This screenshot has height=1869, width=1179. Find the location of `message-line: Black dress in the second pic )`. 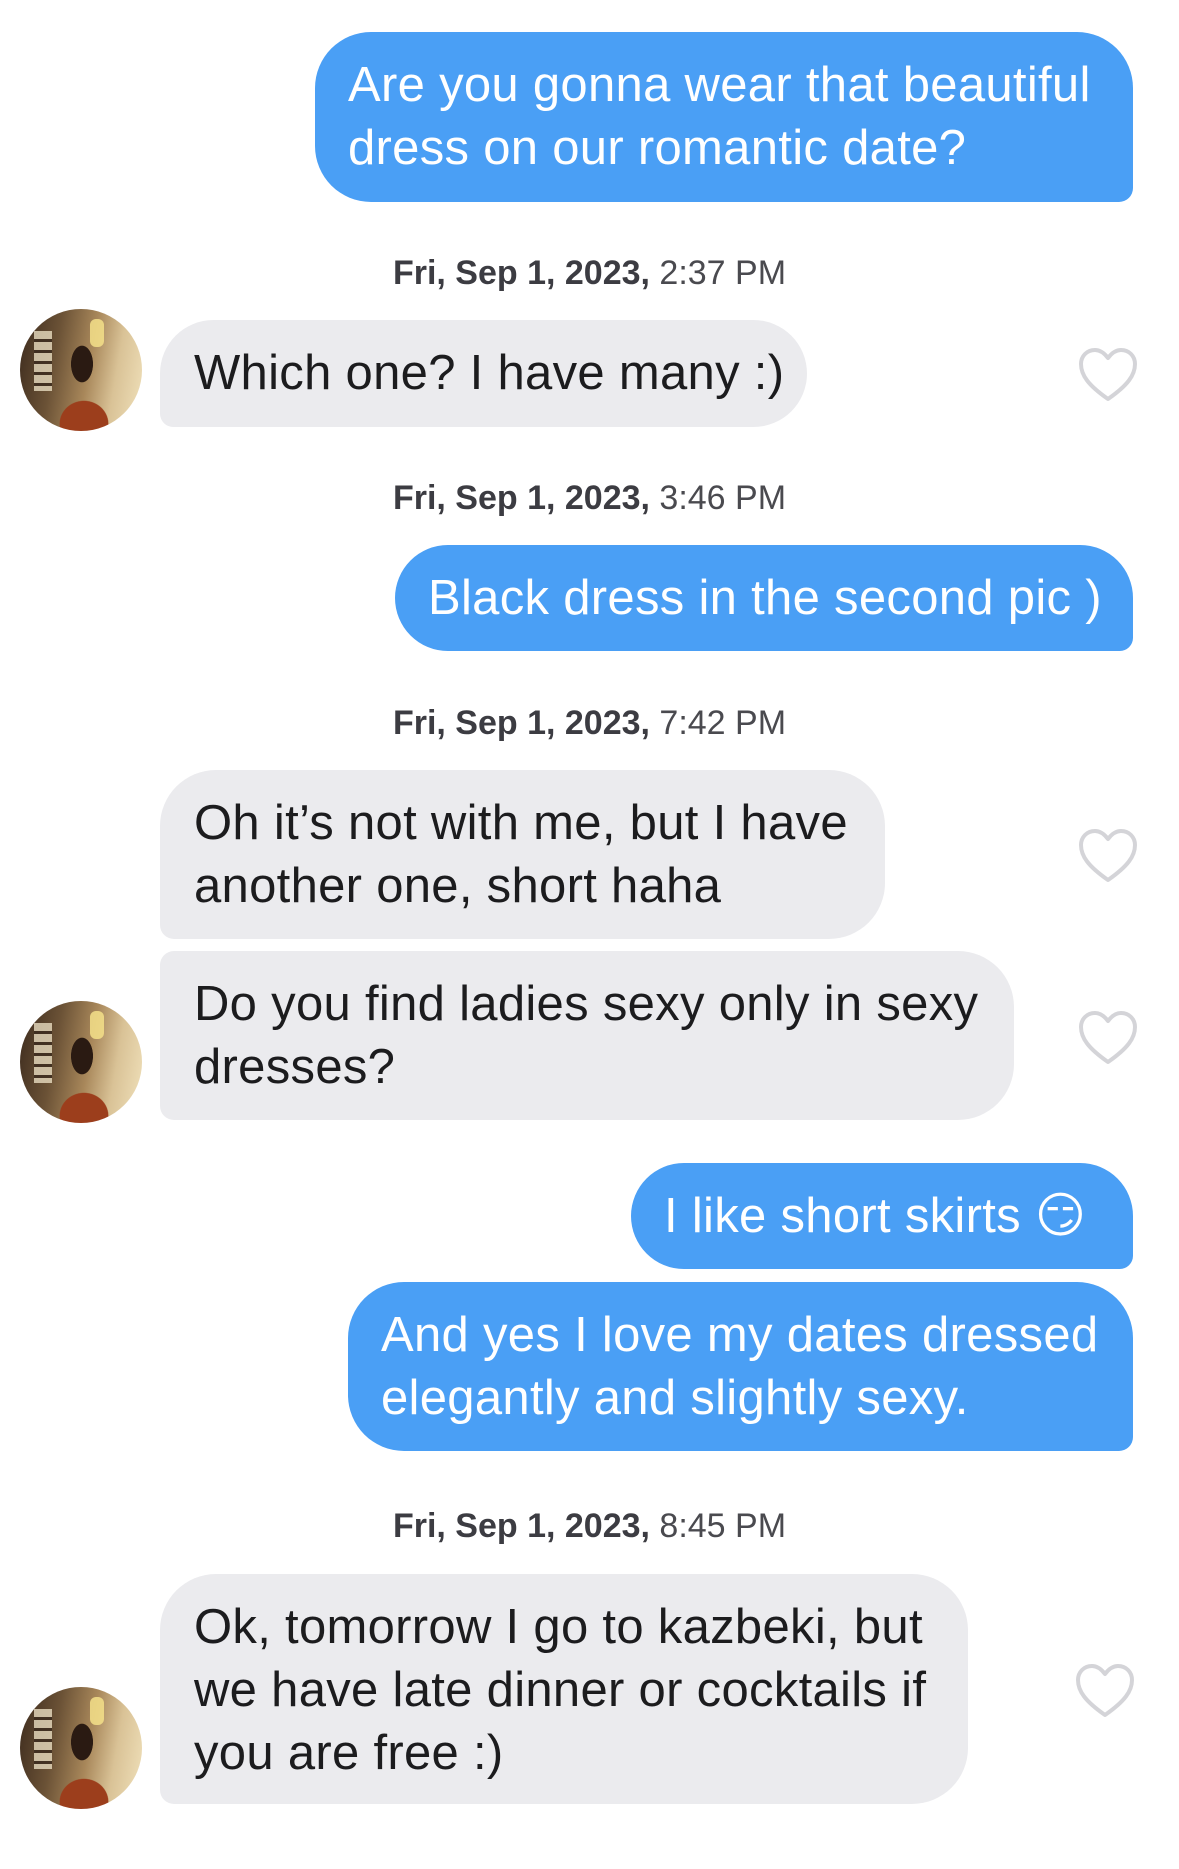

message-line: Black dress in the second pic ) is located at coordinates (765, 598).